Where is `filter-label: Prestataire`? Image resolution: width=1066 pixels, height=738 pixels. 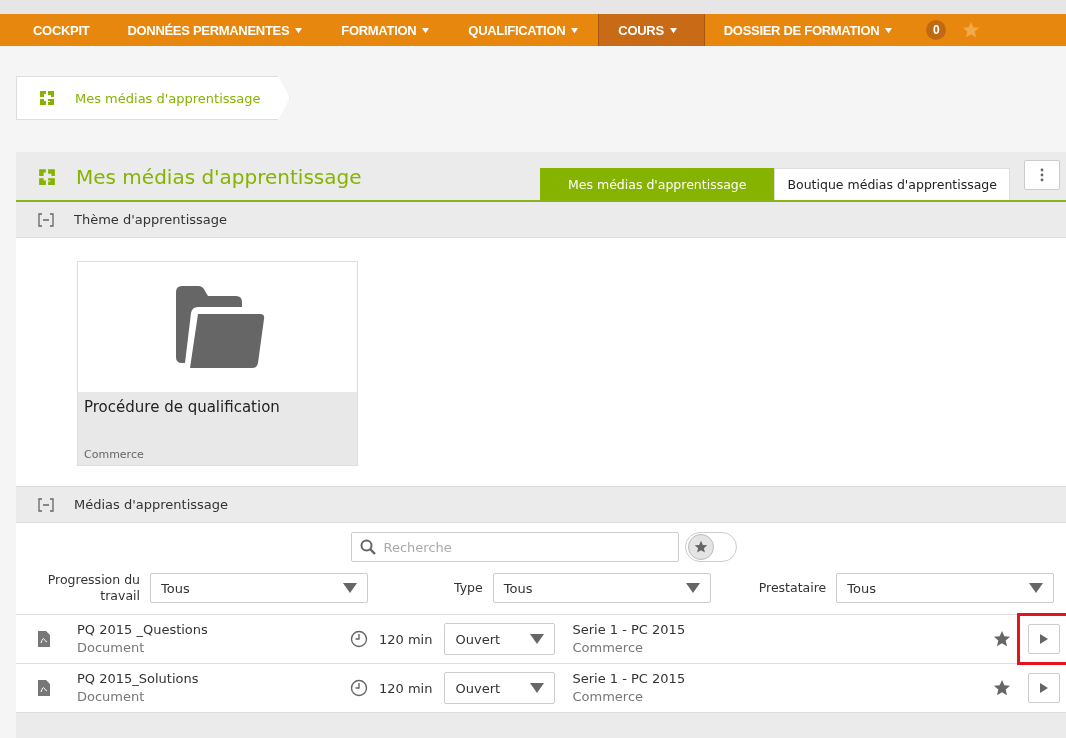
filter-label: Prestataire is located at coordinates (792, 588).